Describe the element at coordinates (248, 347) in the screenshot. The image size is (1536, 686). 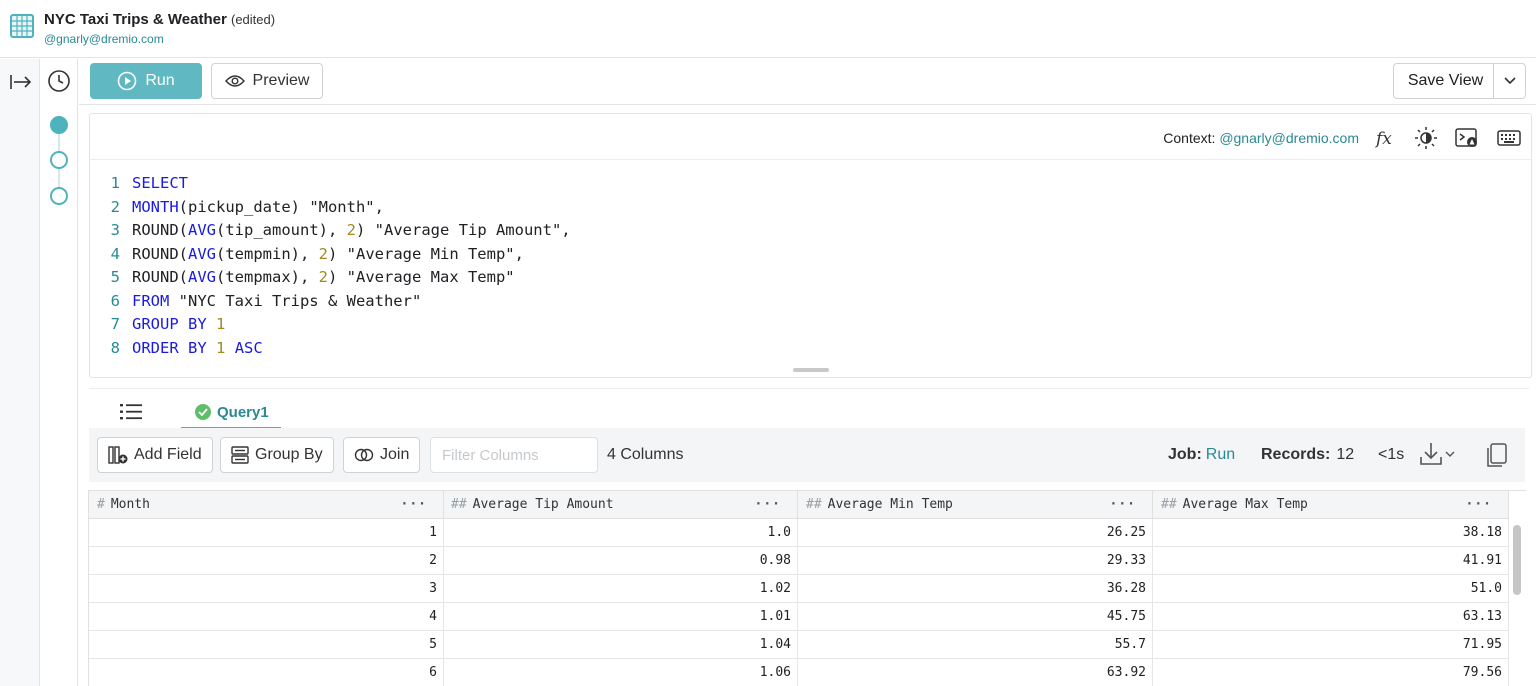
I see `sql-keyword: ASC` at that location.